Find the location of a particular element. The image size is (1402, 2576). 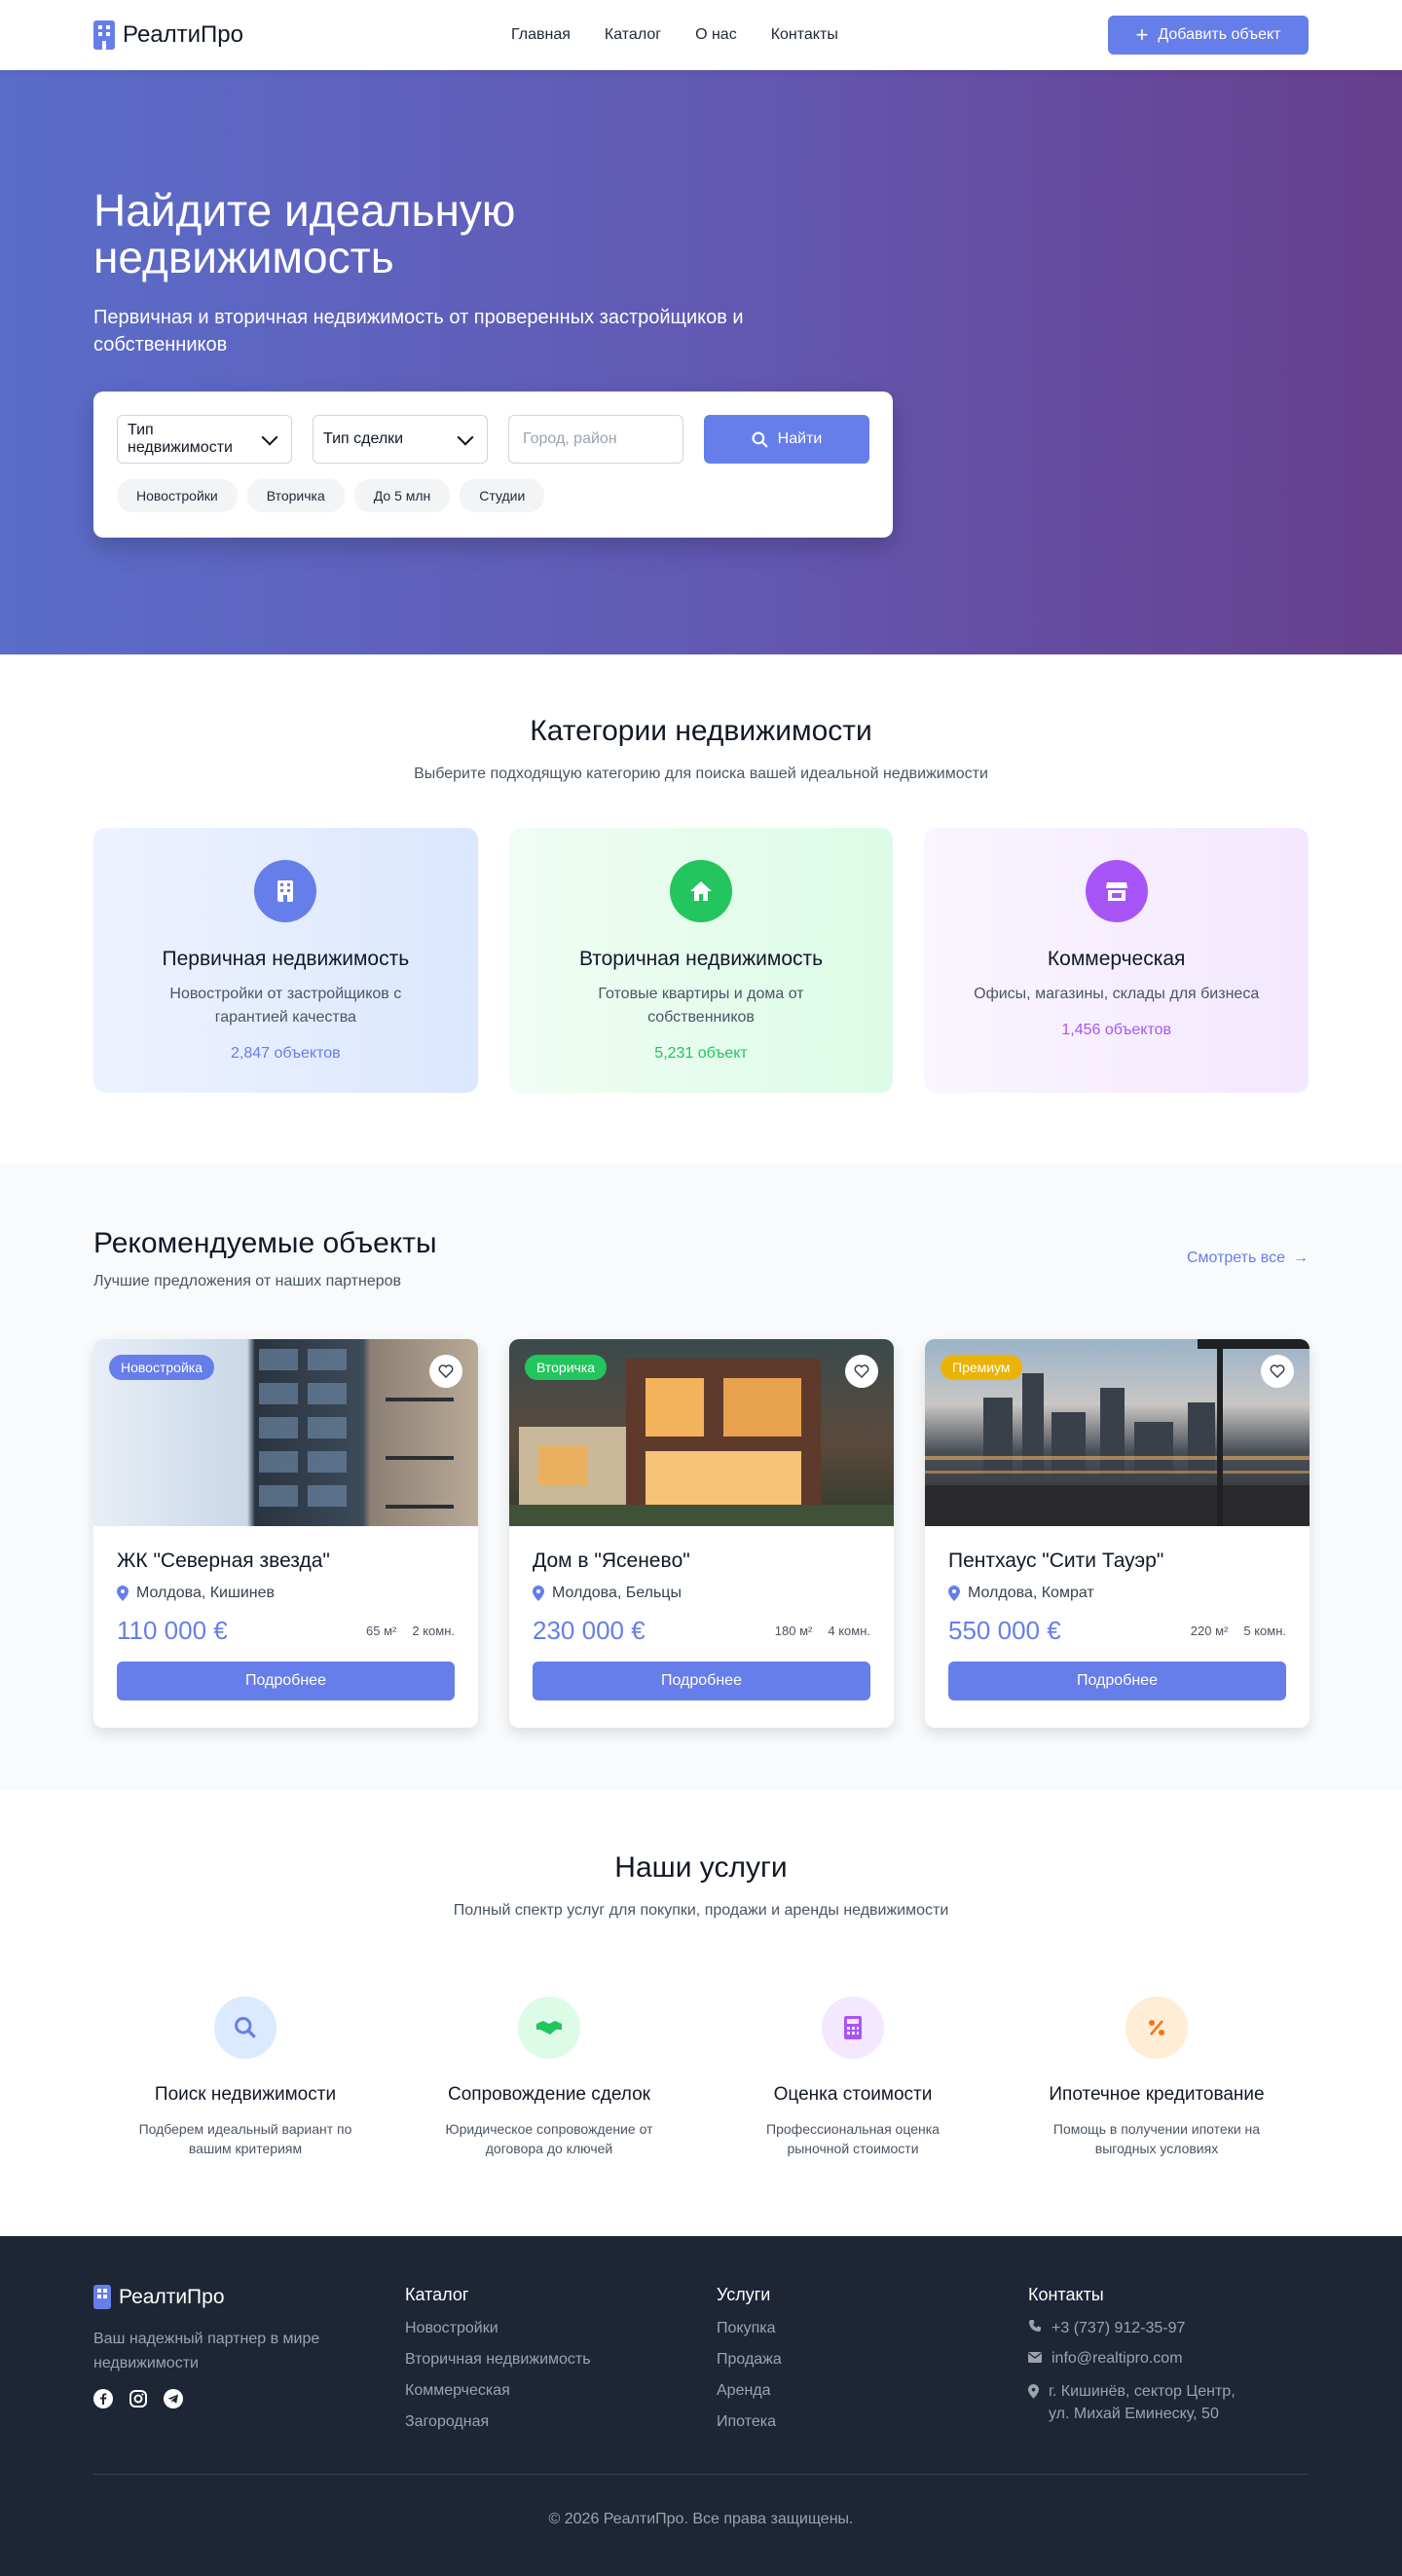

property-title: Пентхаус "Сити Тауэр" is located at coordinates (1056, 1560).